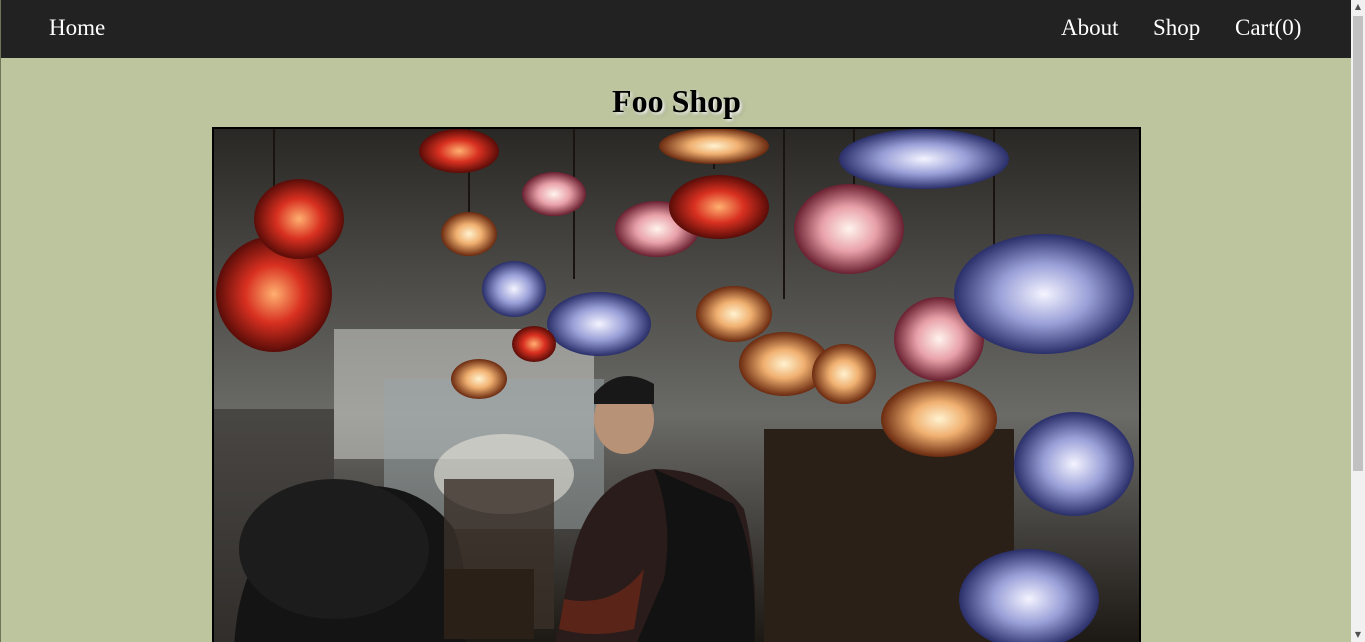  What do you see at coordinates (1358, 635) in the screenshot?
I see `scroll-down-icon: ▼` at bounding box center [1358, 635].